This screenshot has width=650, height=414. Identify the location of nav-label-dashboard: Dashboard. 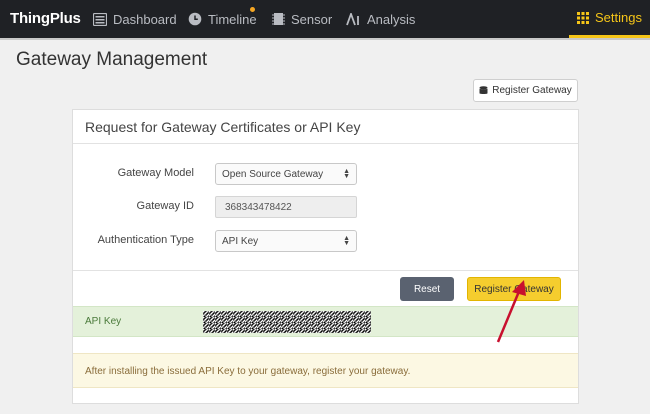
(145, 19).